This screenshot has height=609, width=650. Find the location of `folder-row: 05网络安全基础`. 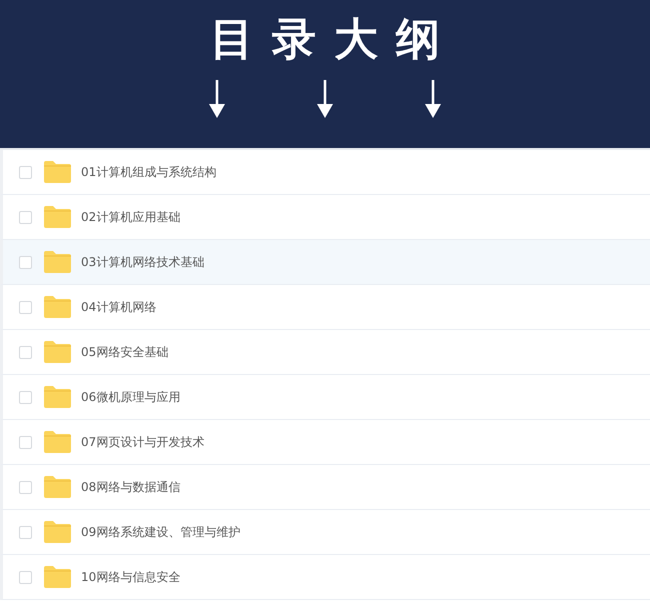

folder-row: 05网络安全基础 is located at coordinates (325, 352).